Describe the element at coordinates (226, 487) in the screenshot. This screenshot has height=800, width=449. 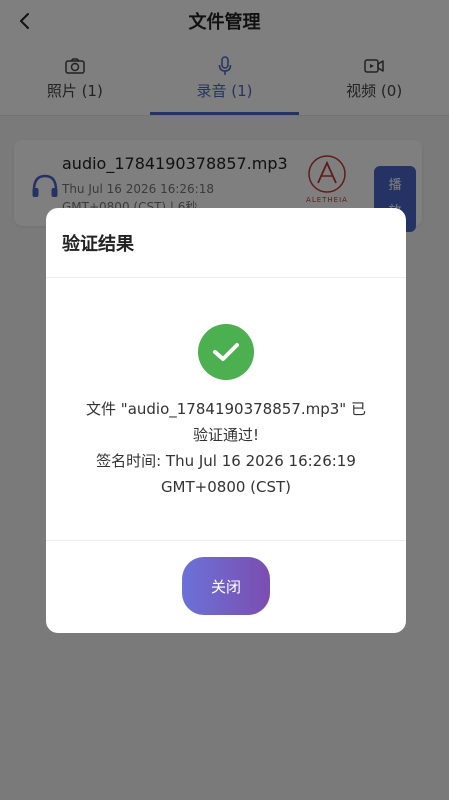
I see `message-line-4: GMT+0800 (CST)` at that location.